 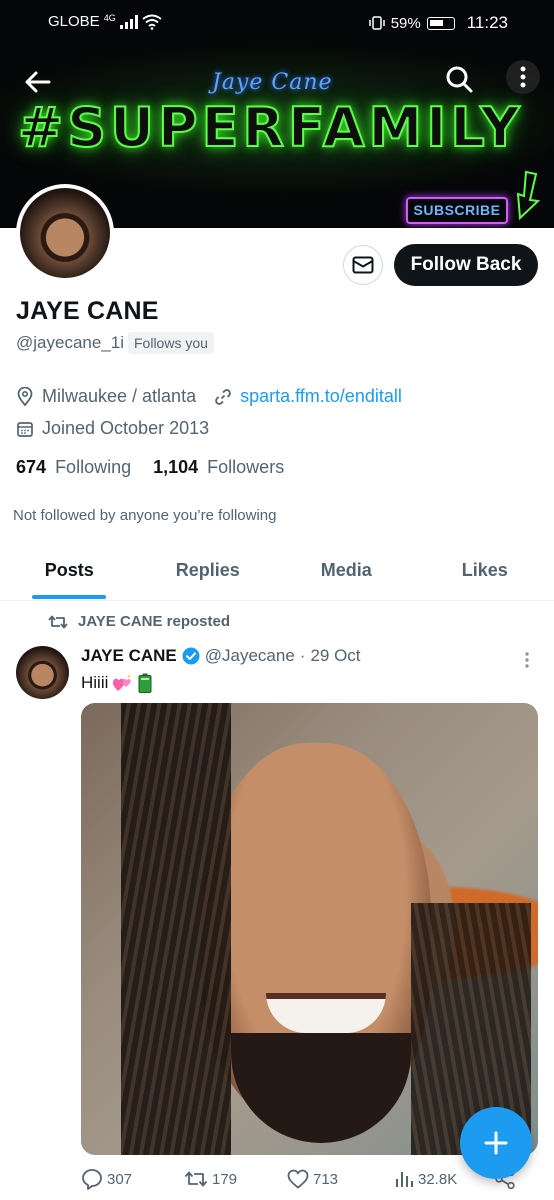 I want to click on post-text-row: Hiiii, so click(x=116, y=683).